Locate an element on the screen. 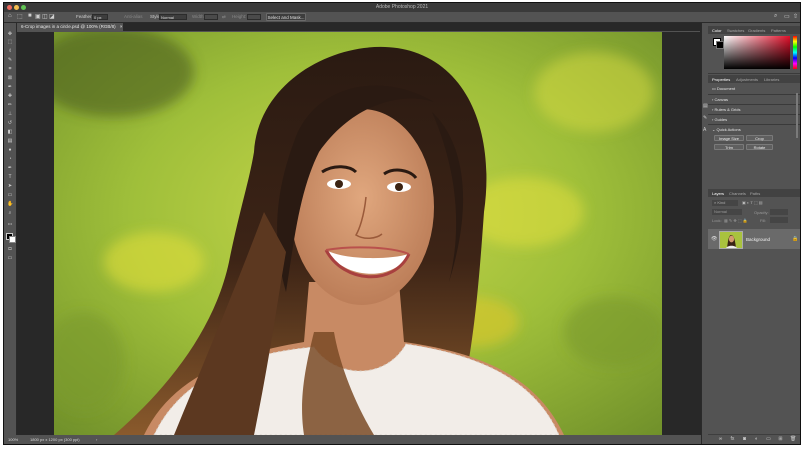 This screenshot has width=804, height=449. color-field is located at coordinates (757, 52).